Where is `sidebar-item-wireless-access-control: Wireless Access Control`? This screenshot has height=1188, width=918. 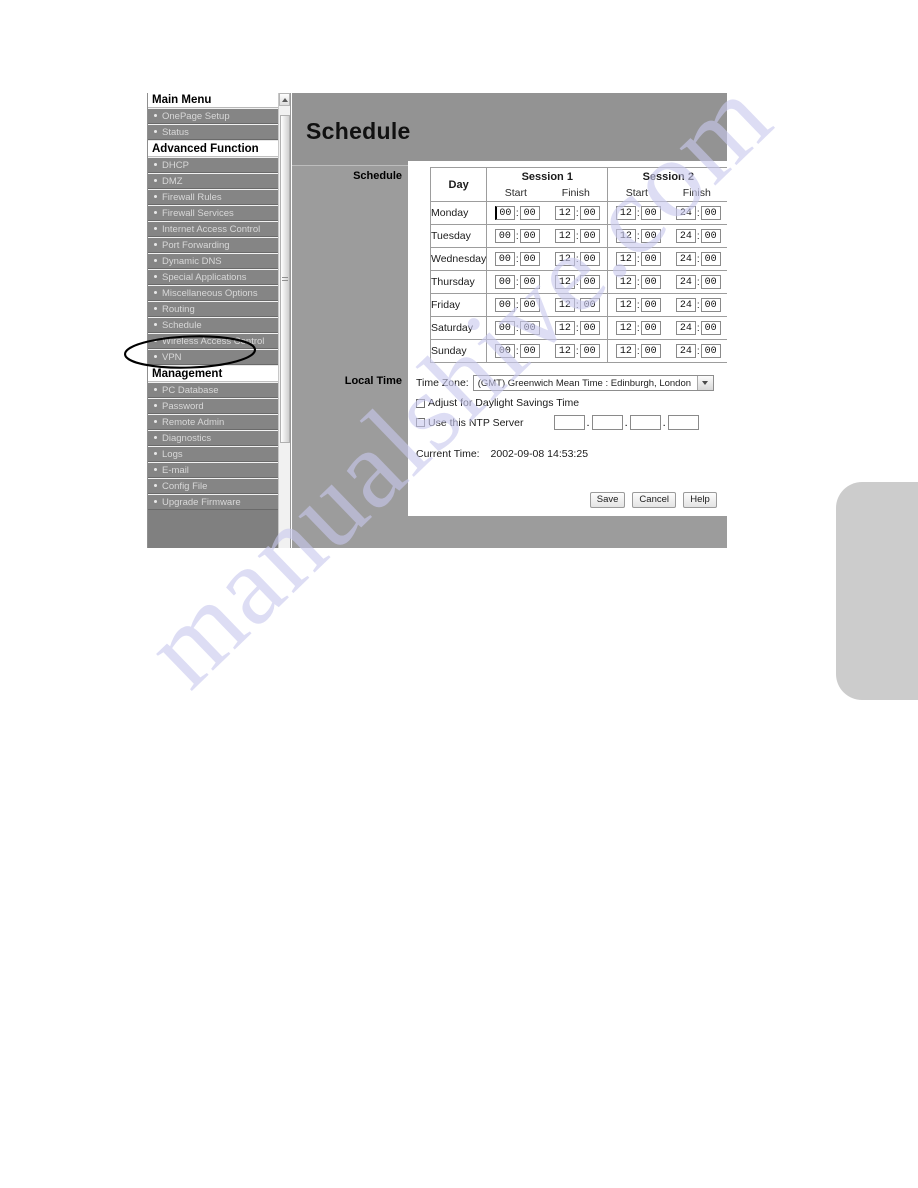
sidebar-item-wireless-access-control: Wireless Access Control is located at coordinates (213, 341).